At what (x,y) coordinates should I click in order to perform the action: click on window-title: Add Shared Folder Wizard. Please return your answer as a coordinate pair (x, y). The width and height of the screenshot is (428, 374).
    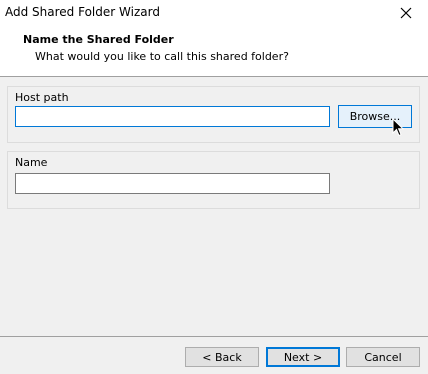
    Looking at the image, I should click on (82, 12).